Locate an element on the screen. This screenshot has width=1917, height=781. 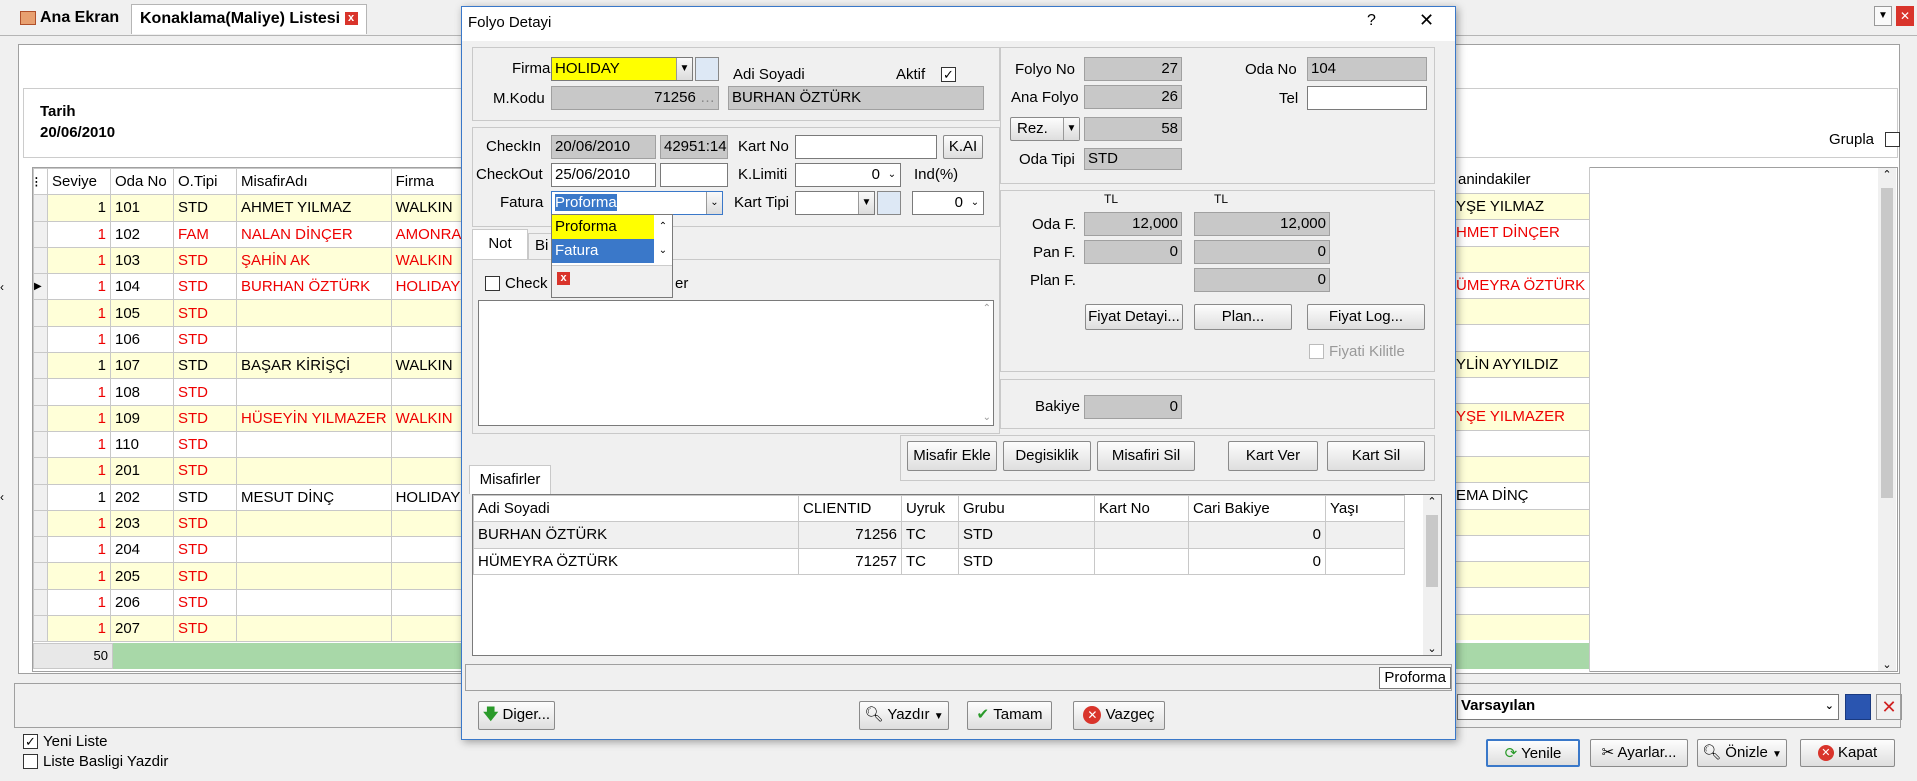
col-firma: Firma is located at coordinates (428, 182).